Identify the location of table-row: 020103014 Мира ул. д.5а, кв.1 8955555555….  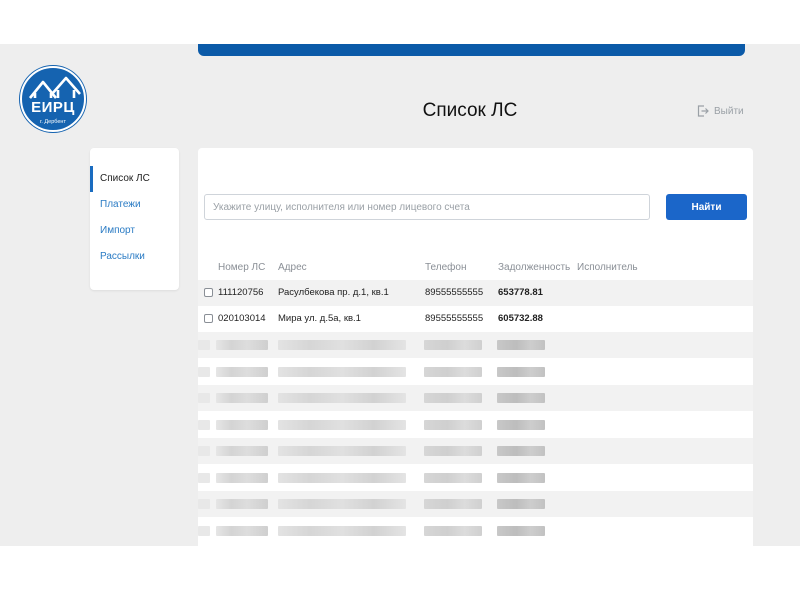
(475, 319).